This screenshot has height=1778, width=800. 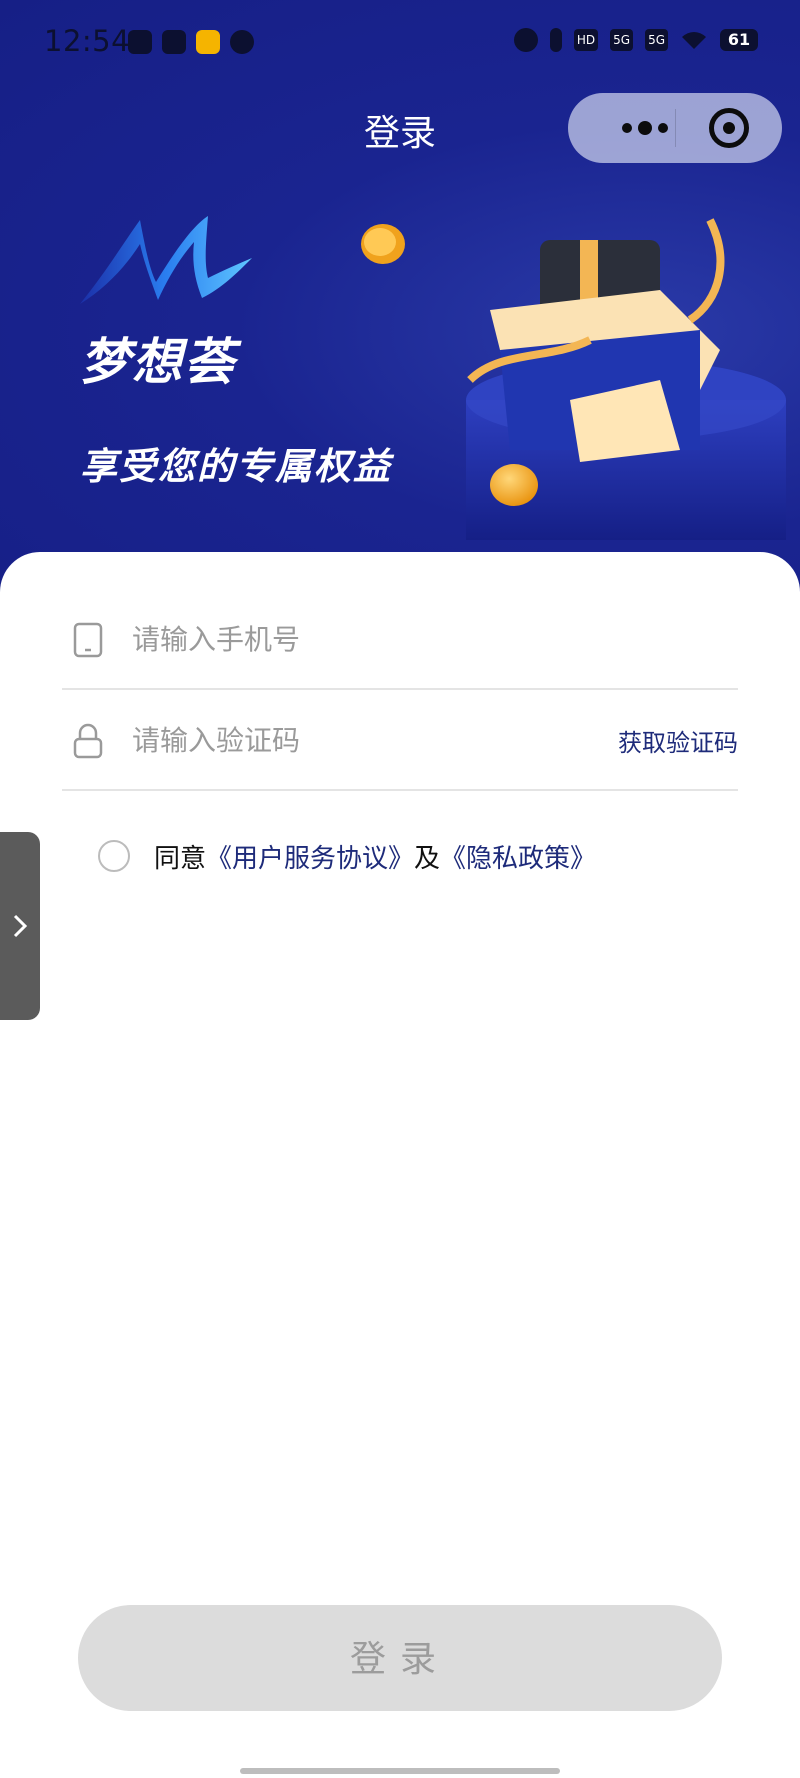 I want to click on side-drawer-tab, so click(x=20, y=926).